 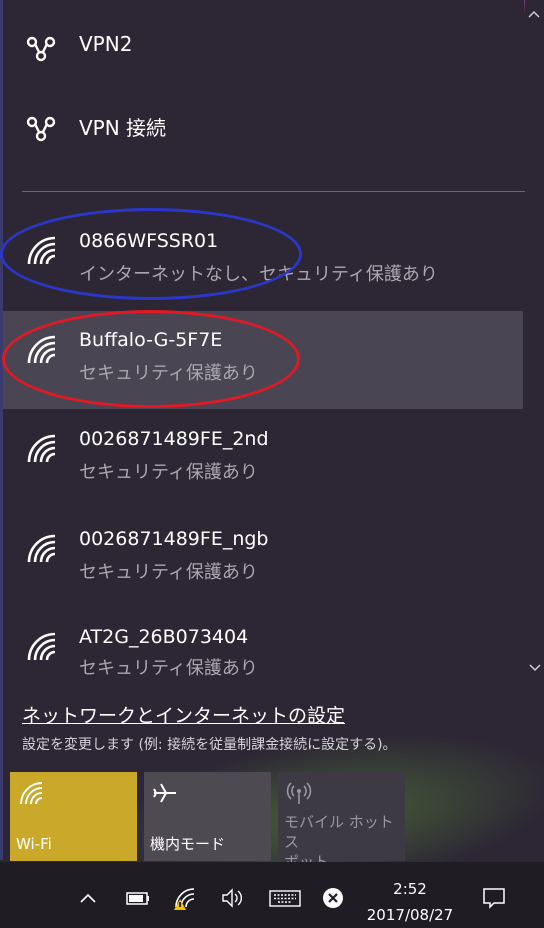 I want to click on volume-icon, so click(x=233, y=898).